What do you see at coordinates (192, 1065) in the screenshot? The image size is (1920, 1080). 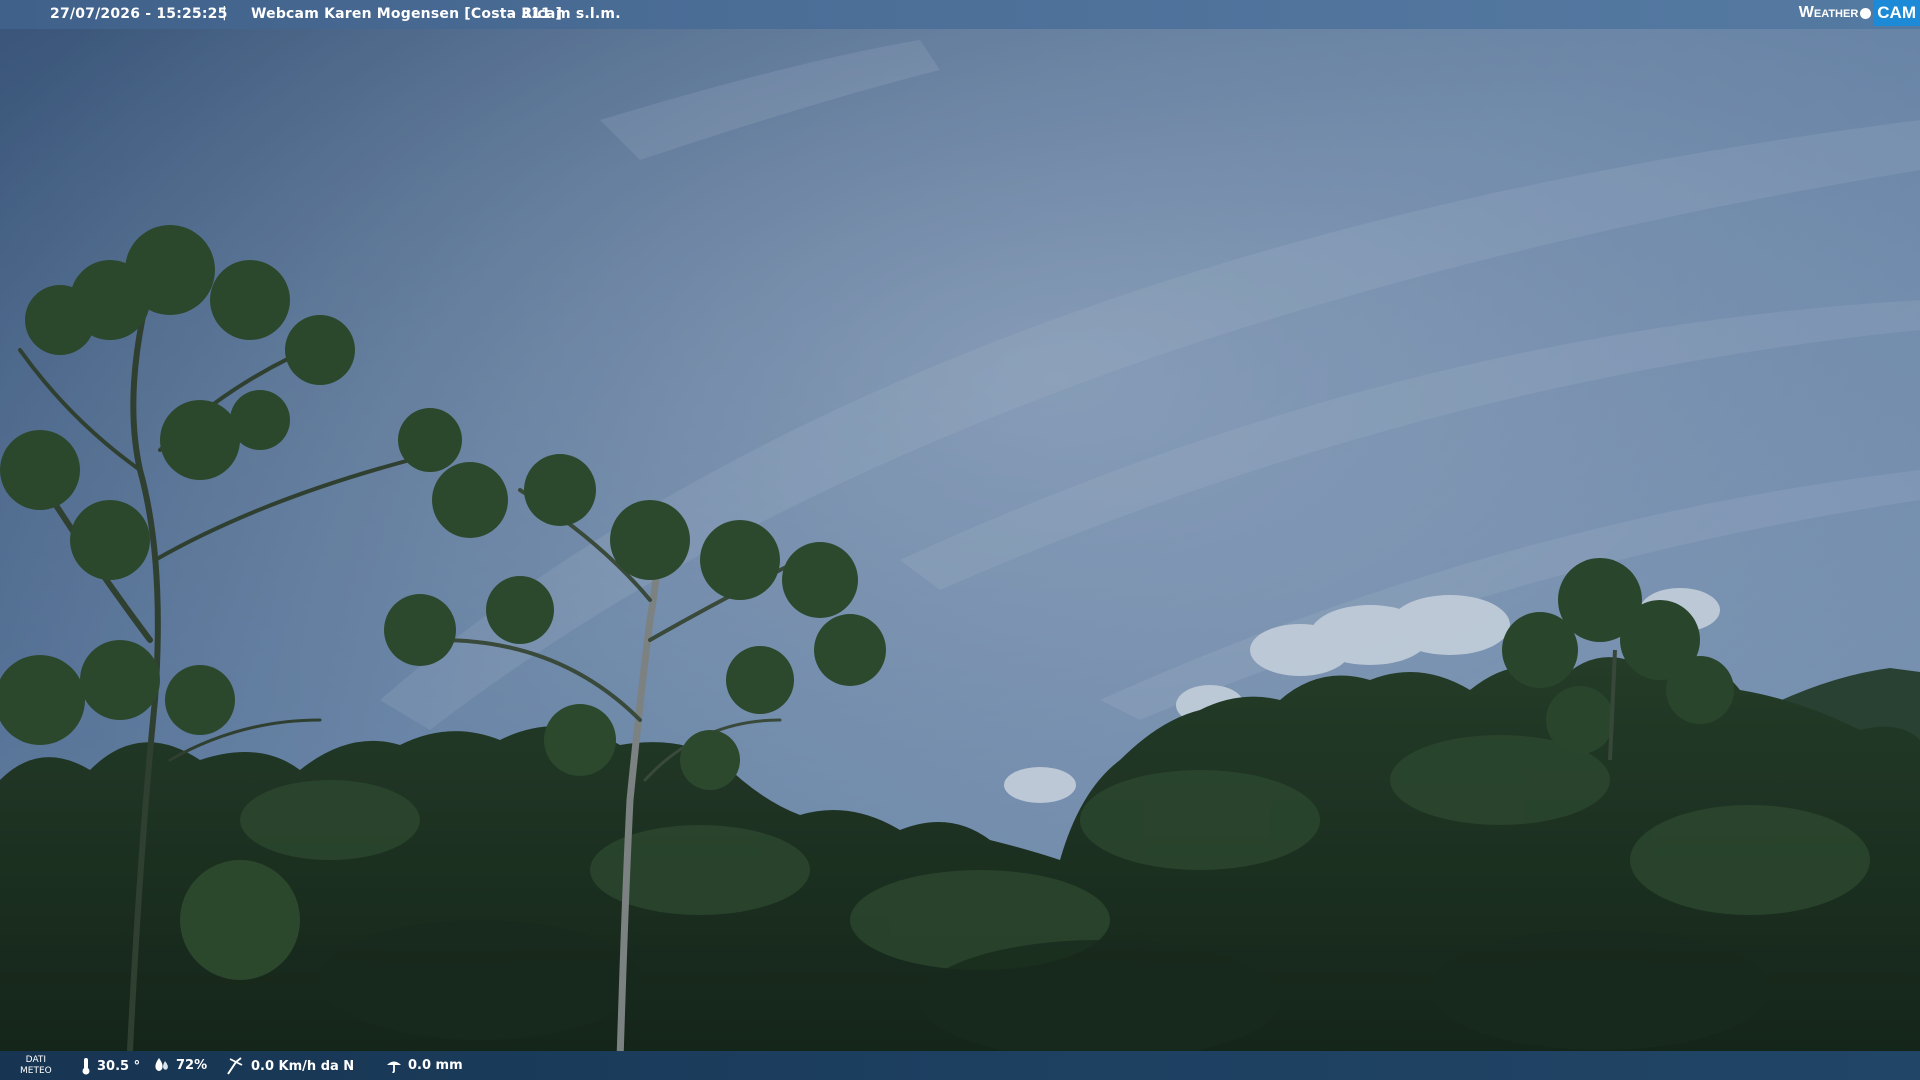 I see `humidity-value: 72%` at bounding box center [192, 1065].